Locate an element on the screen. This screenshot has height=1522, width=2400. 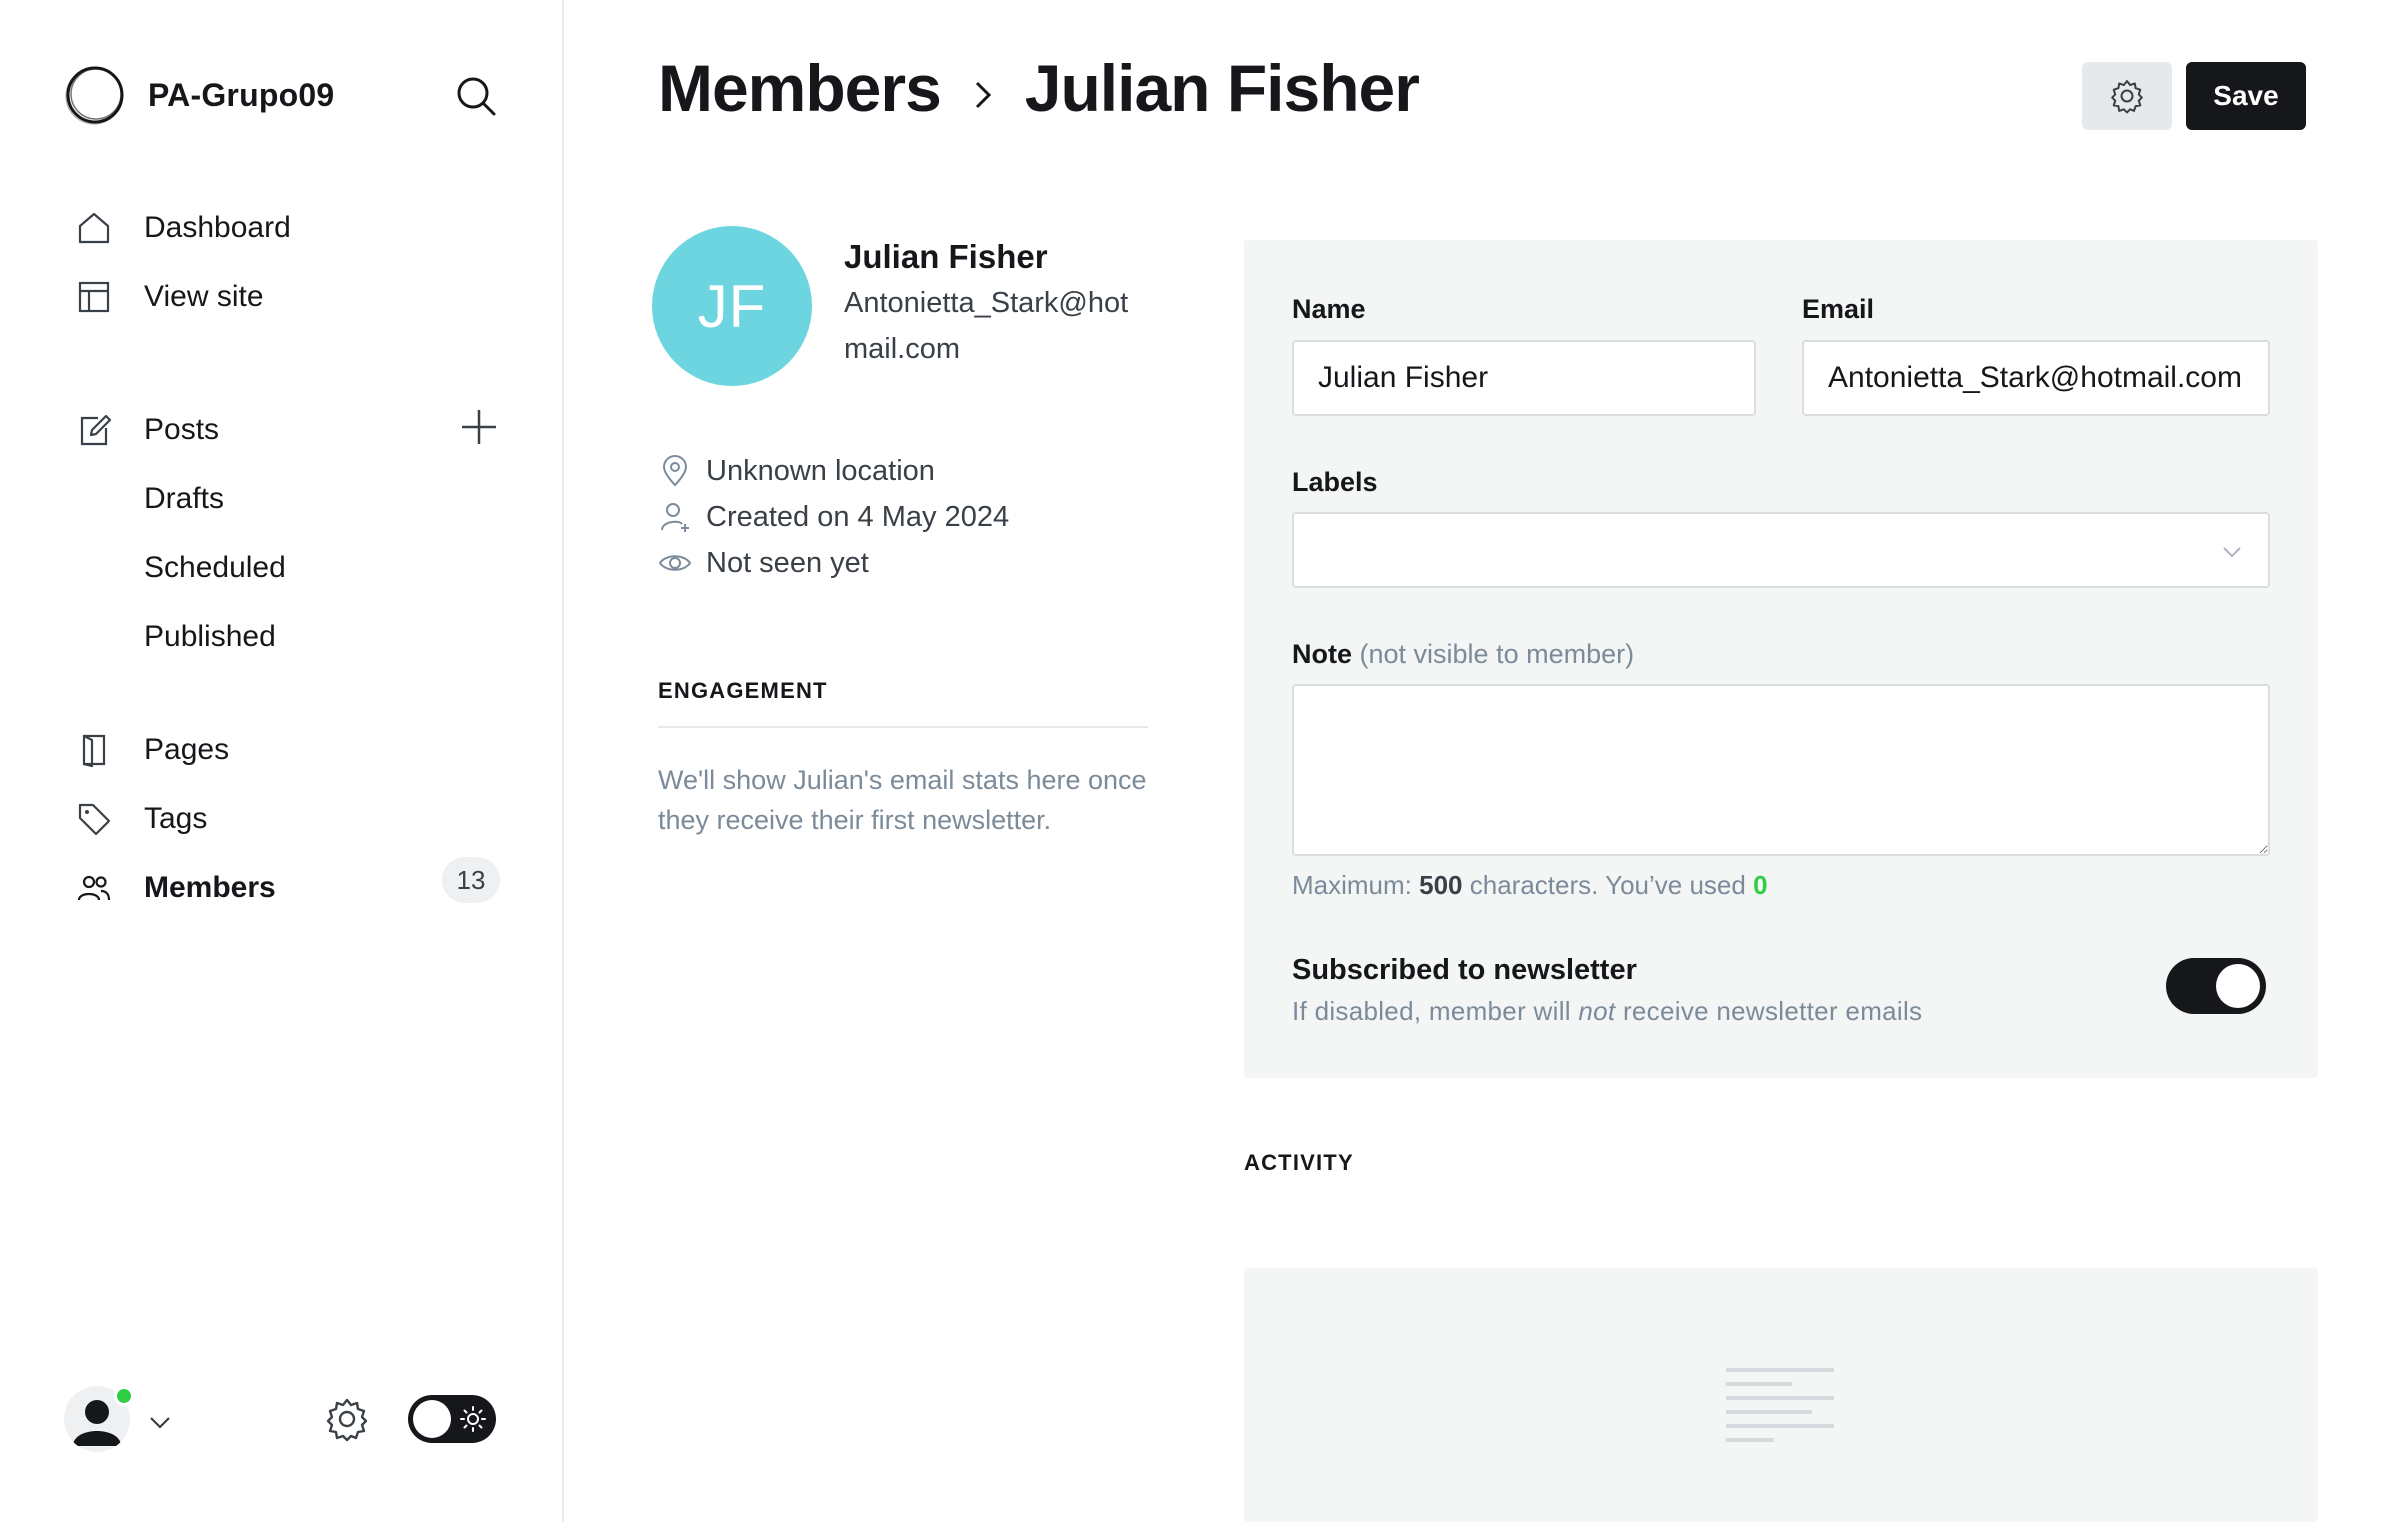
location-text: Unknown location is located at coordinates (820, 470).